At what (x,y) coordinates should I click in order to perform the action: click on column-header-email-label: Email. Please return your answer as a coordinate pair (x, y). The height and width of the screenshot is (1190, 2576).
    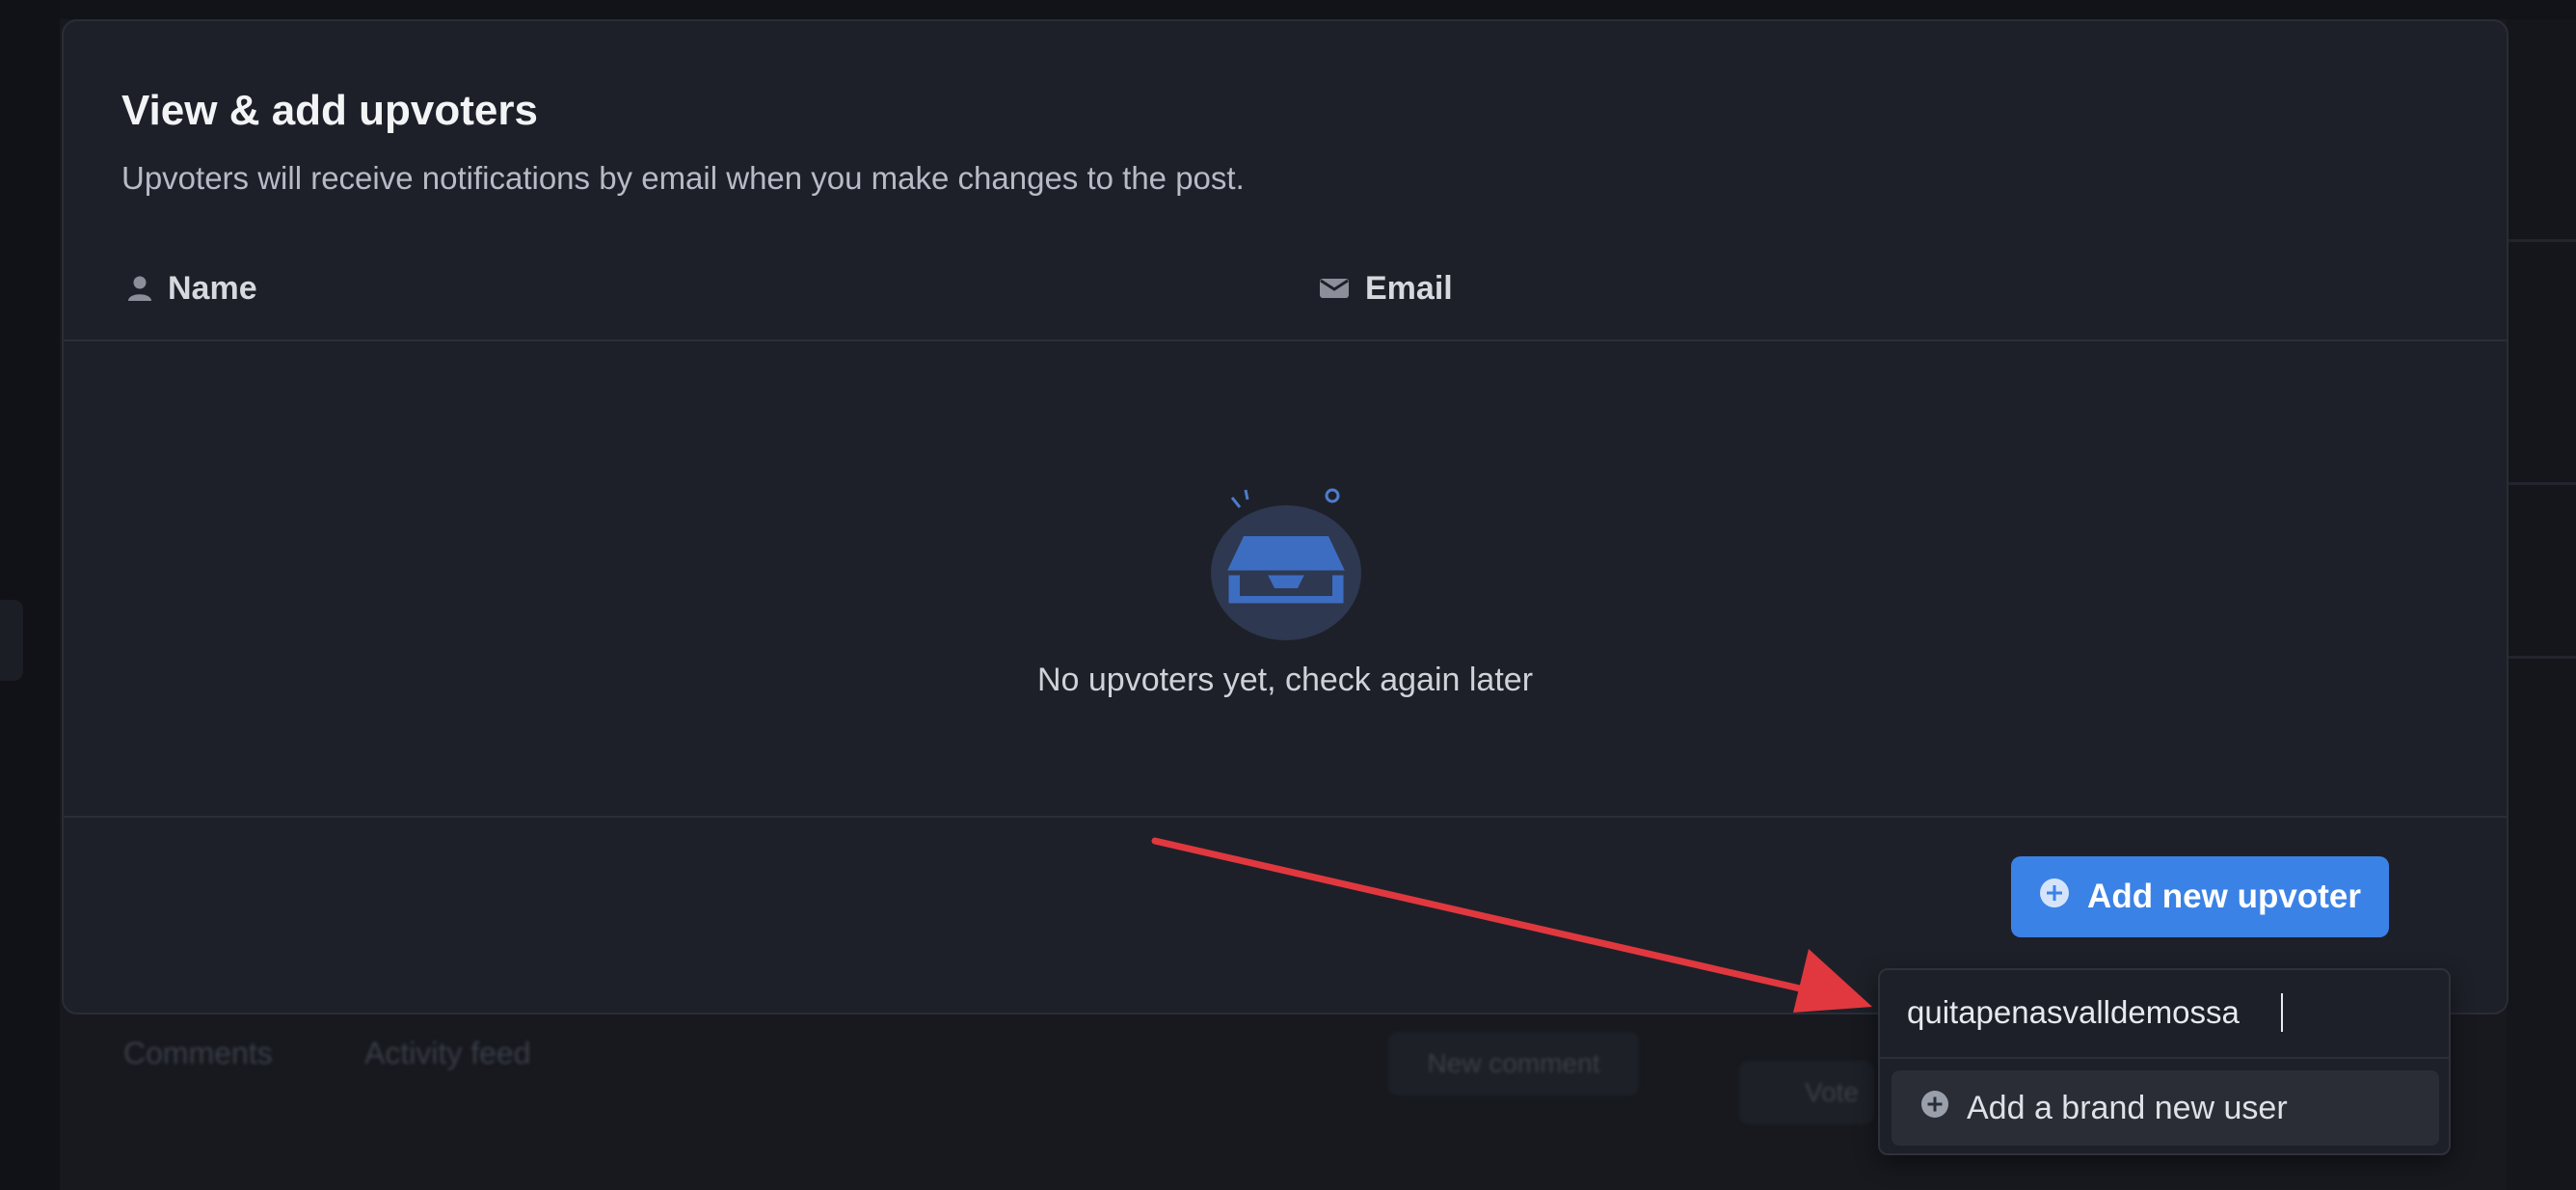
    Looking at the image, I should click on (1409, 288).